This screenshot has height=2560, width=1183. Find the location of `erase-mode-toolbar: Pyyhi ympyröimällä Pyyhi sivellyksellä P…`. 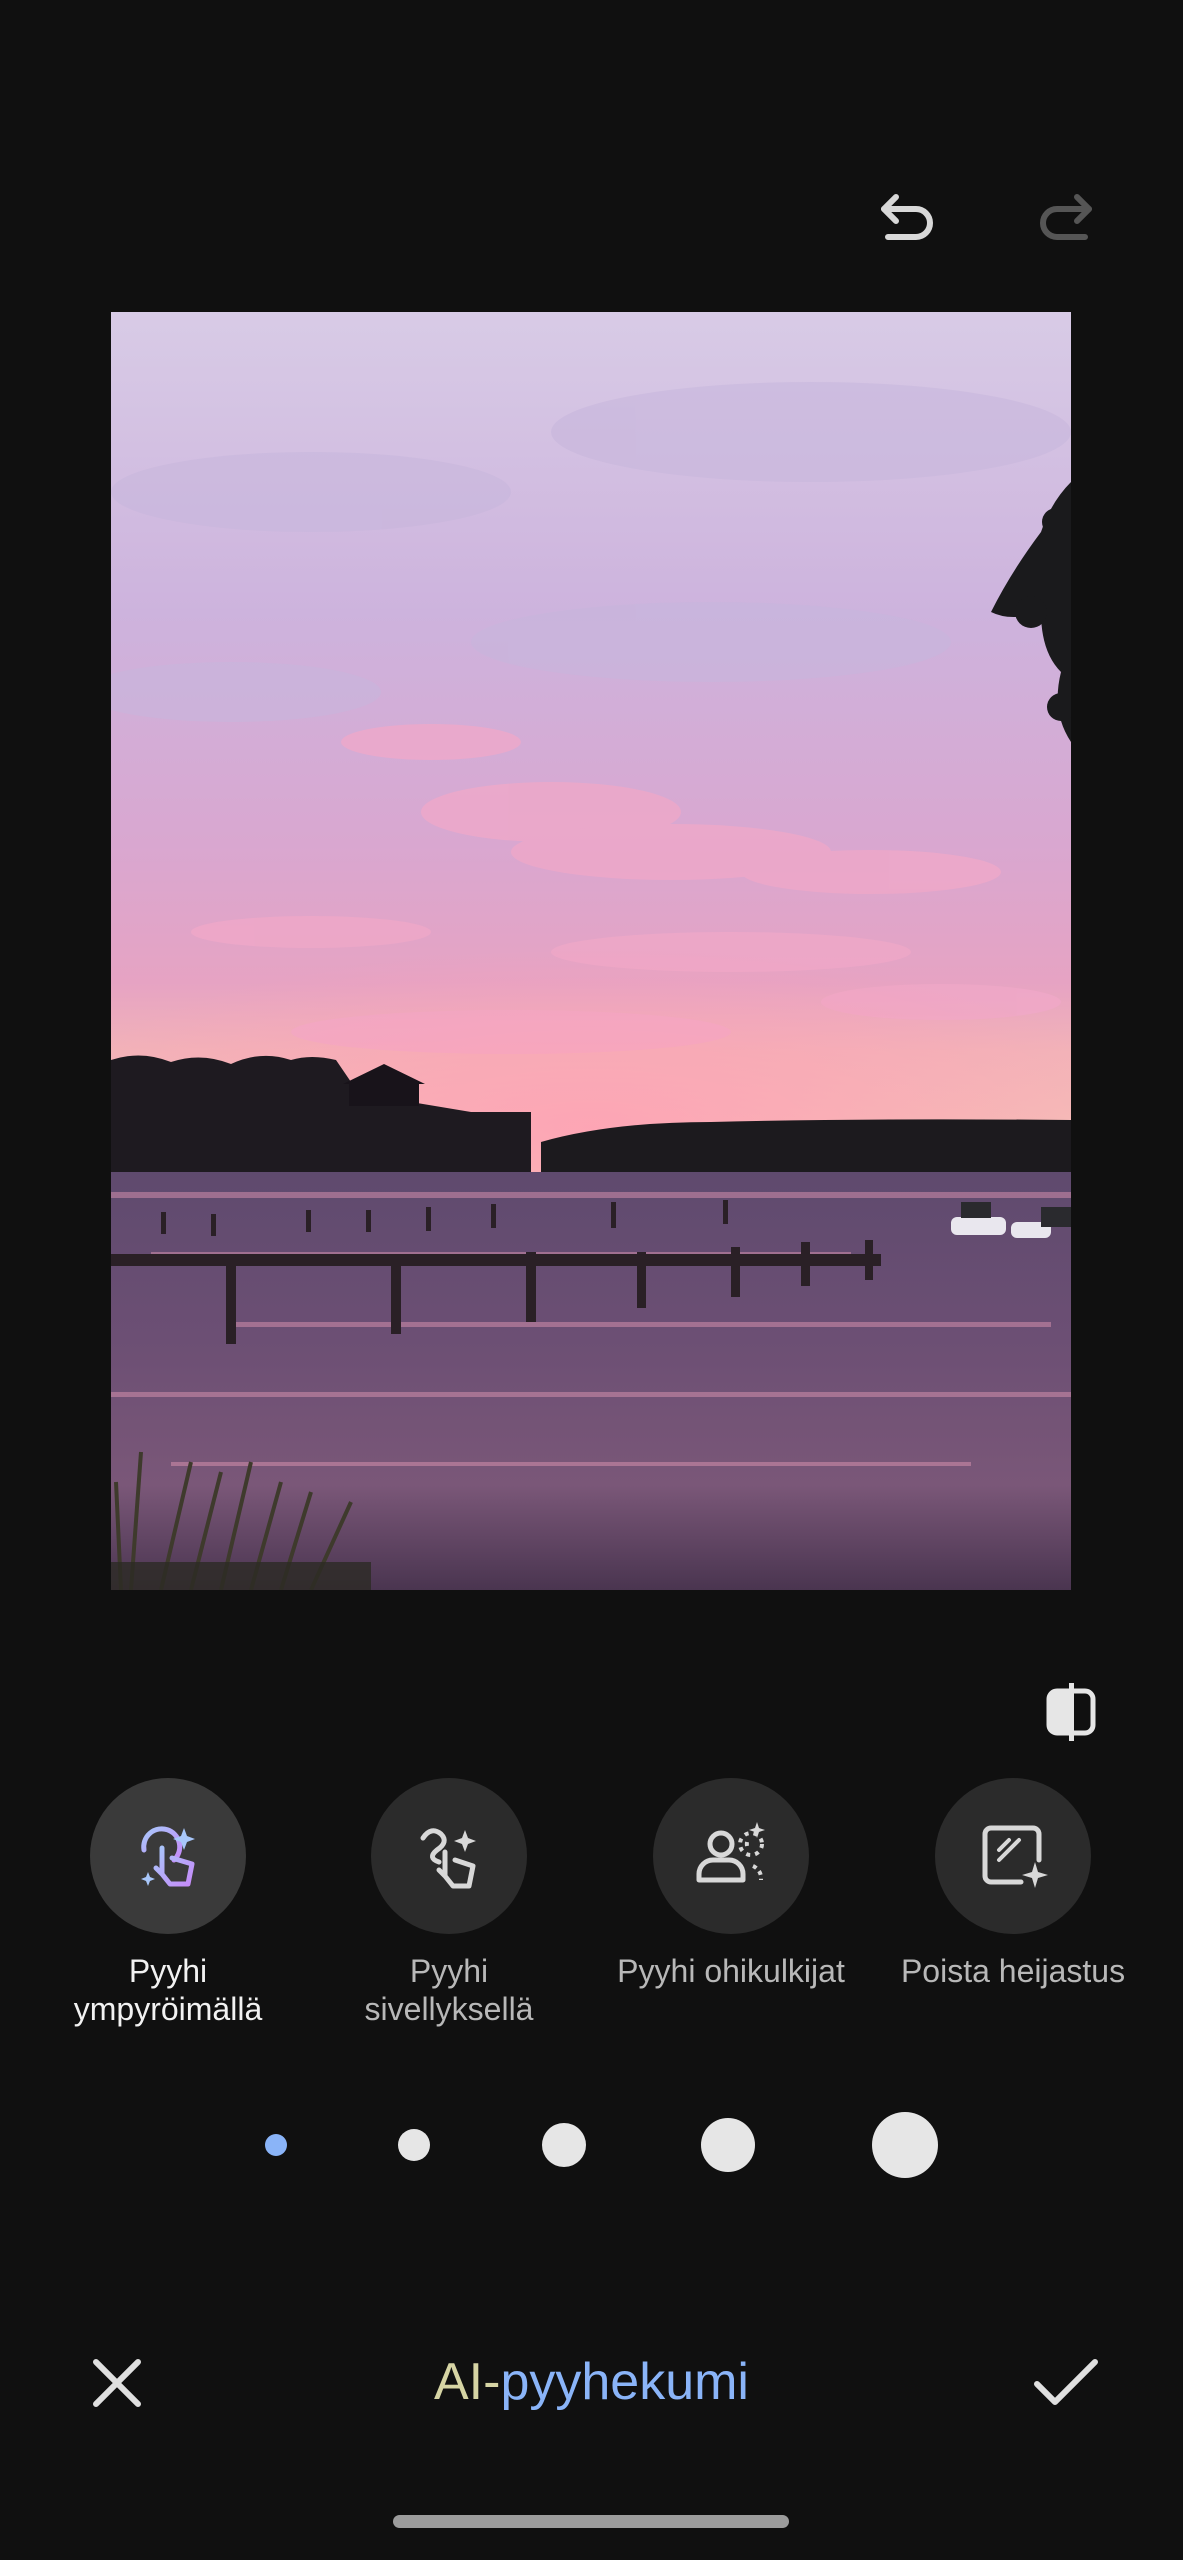

erase-mode-toolbar: Pyyhi ympyröimällä Pyyhi sivellyksellä P… is located at coordinates (591, 1908).